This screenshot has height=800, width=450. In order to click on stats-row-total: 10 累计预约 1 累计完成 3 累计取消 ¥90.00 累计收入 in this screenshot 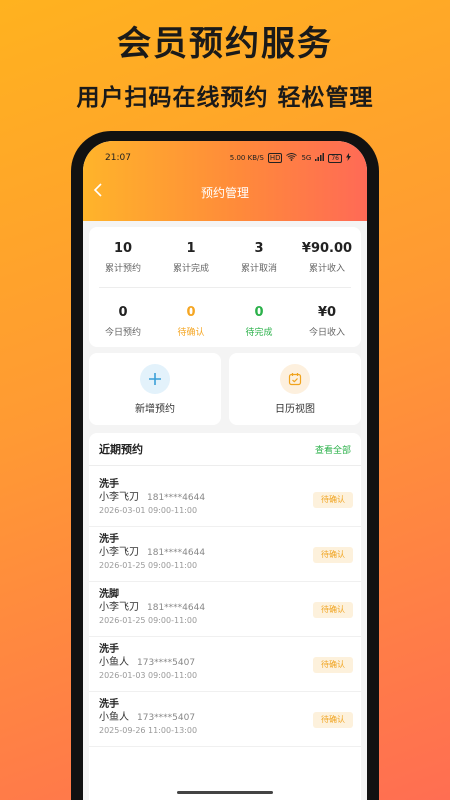, I will do `click(225, 252)`.